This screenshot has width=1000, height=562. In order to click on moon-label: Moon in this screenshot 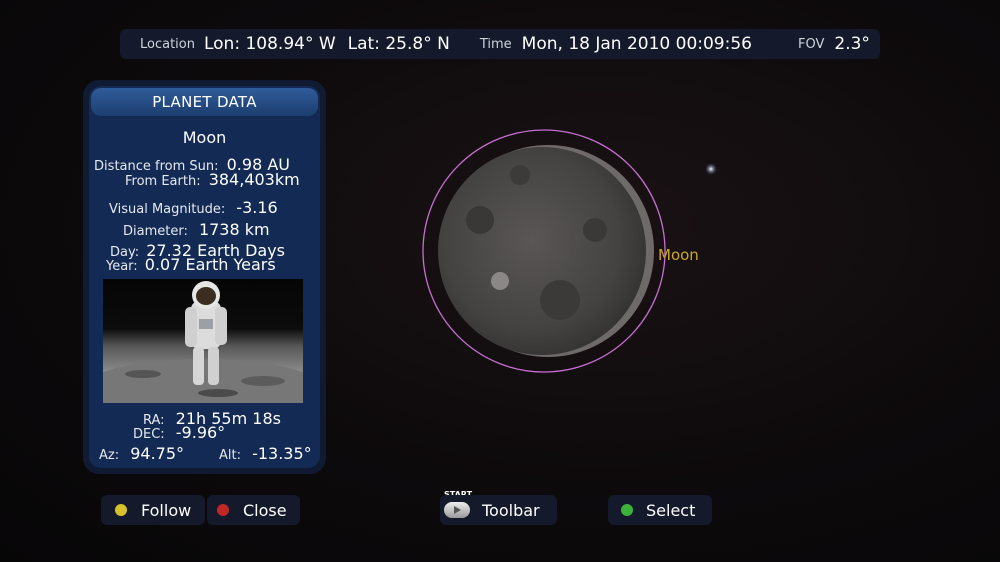, I will do `click(678, 255)`.